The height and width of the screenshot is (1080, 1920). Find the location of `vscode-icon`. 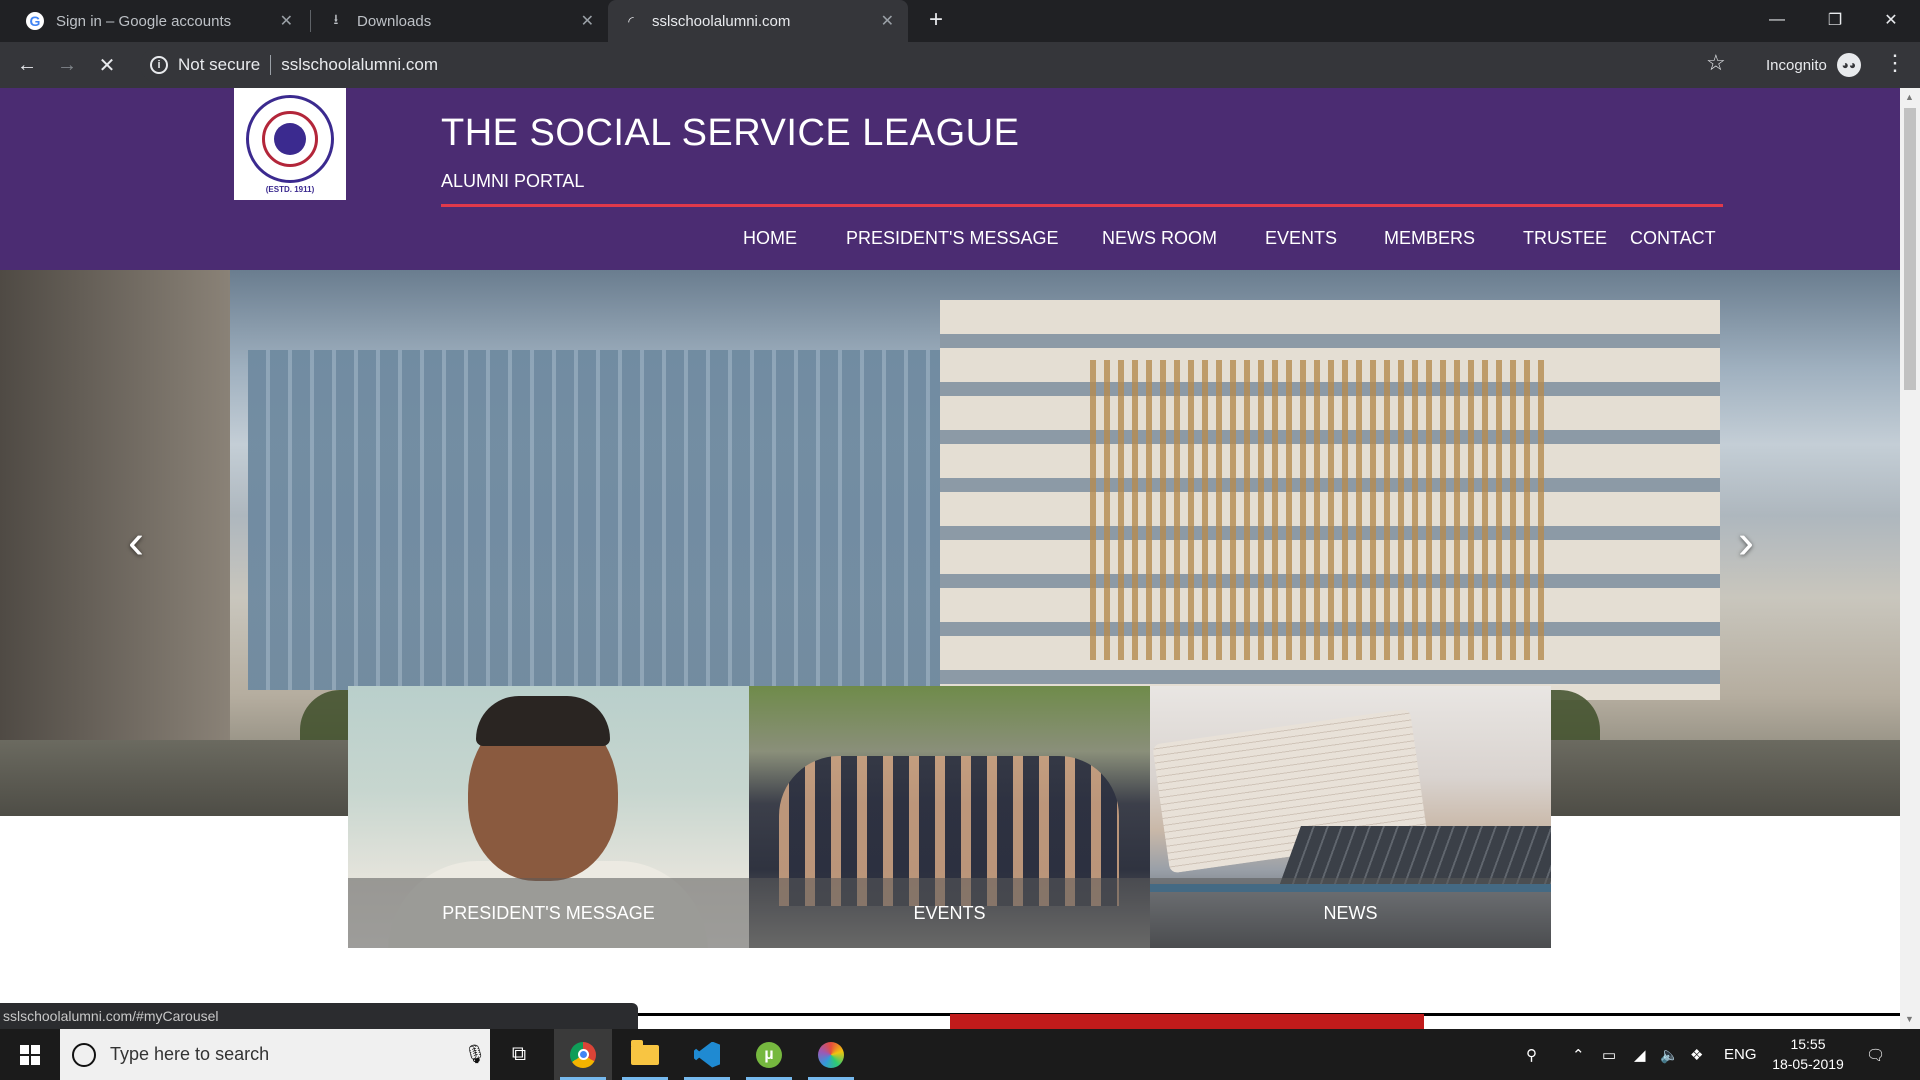

vscode-icon is located at coordinates (707, 1054).